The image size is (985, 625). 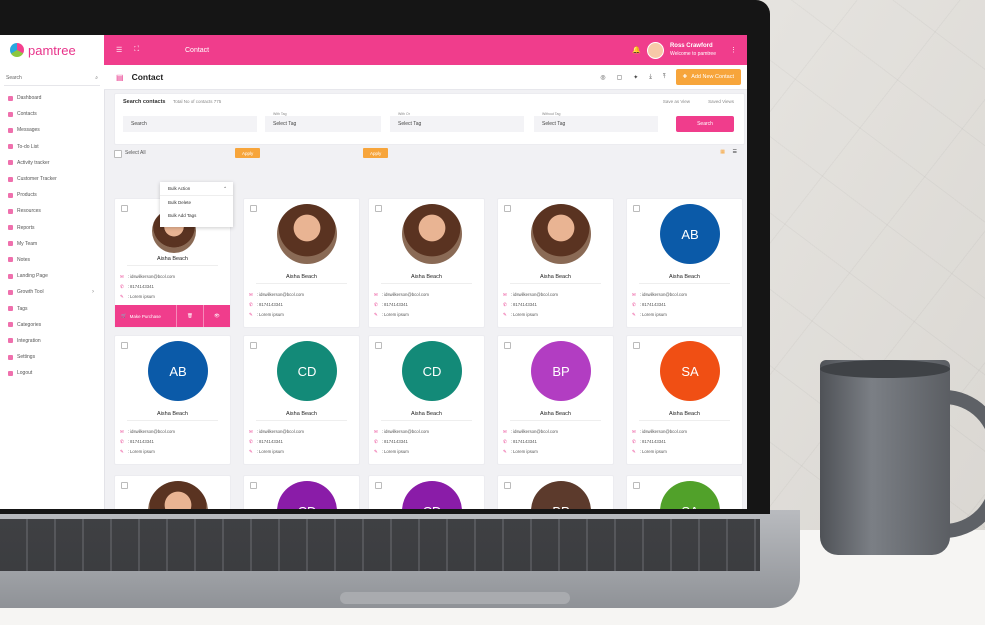 What do you see at coordinates (636, 50) in the screenshot?
I see `bell-icon: 🔔` at bounding box center [636, 50].